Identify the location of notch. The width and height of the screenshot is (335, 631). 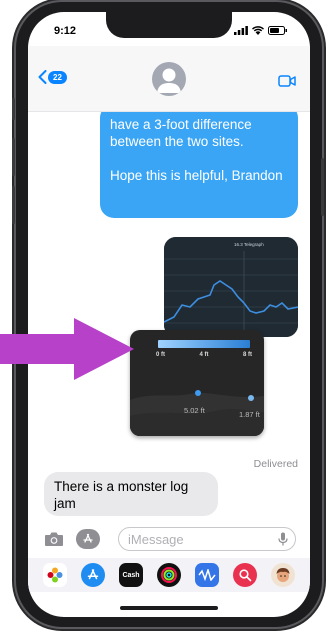
(169, 25).